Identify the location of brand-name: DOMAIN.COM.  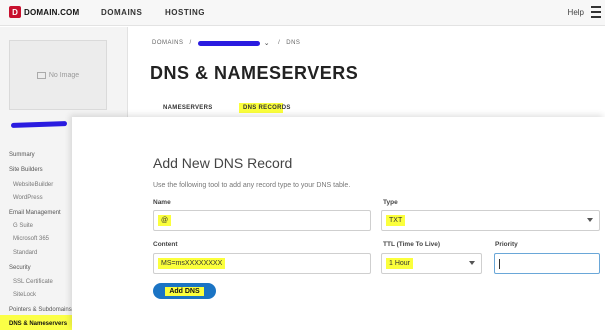
(52, 12).